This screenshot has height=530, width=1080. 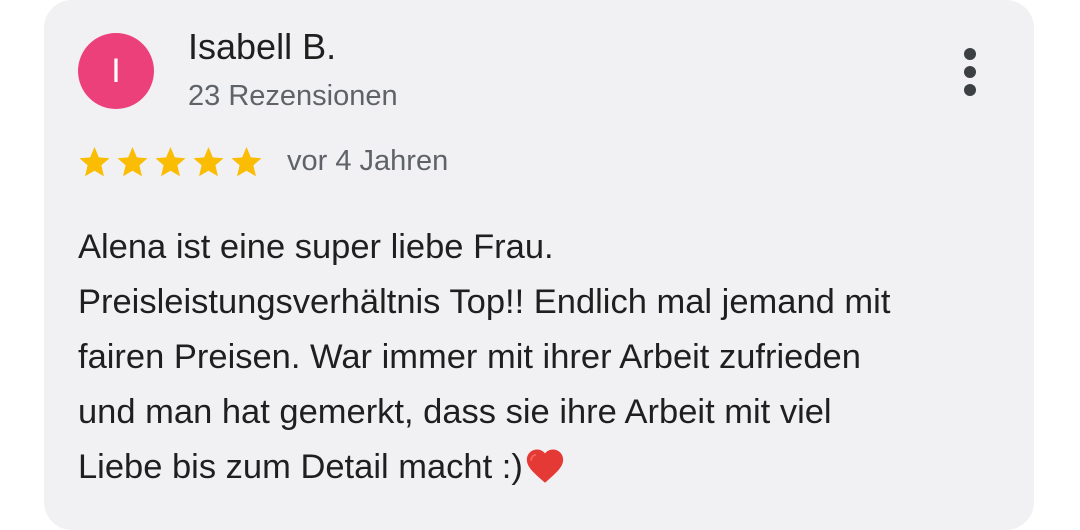 I want to click on review-text-line: Liebe bis zum Detail macht :), so click(x=300, y=467).